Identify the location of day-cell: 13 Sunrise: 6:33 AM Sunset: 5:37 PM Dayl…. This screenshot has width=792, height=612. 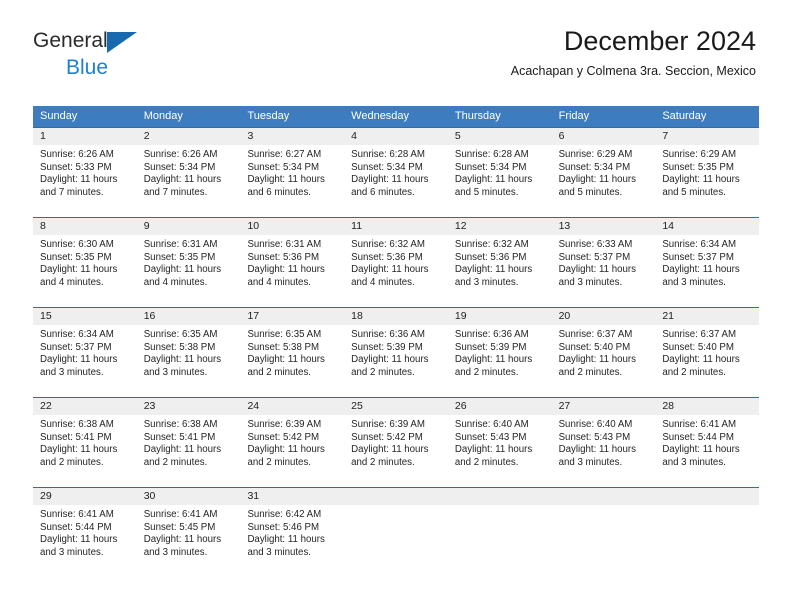
(603, 262).